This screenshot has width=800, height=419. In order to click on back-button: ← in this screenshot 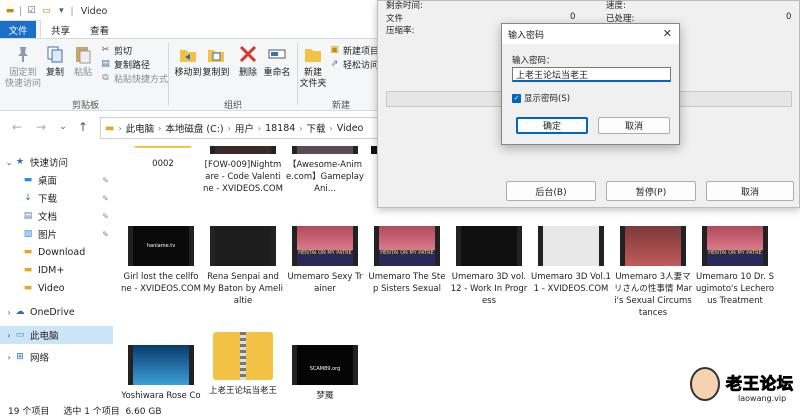, I will do `click(17, 127)`.